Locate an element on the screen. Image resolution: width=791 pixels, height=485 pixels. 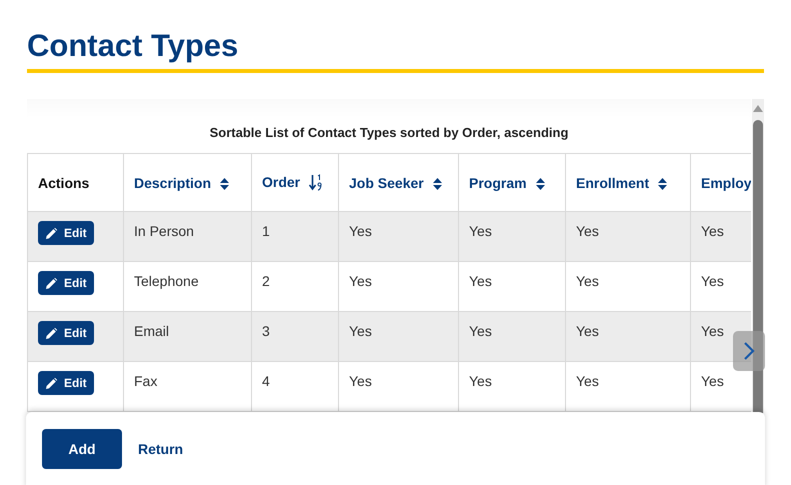
chevron-right-icon is located at coordinates (749, 351).